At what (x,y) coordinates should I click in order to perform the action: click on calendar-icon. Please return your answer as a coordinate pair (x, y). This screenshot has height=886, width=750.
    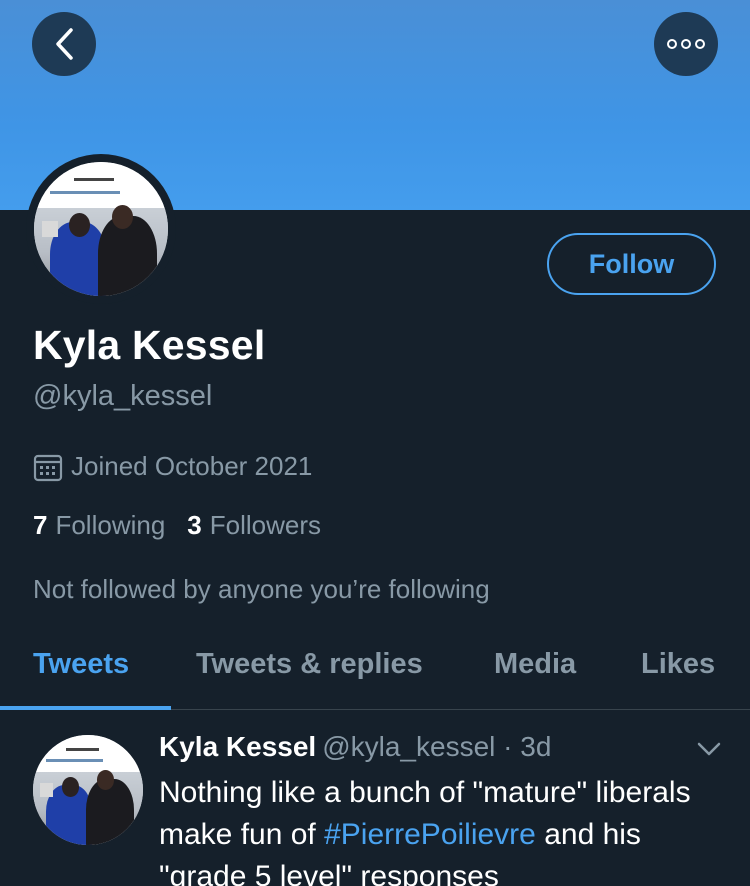
    Looking at the image, I should click on (48, 467).